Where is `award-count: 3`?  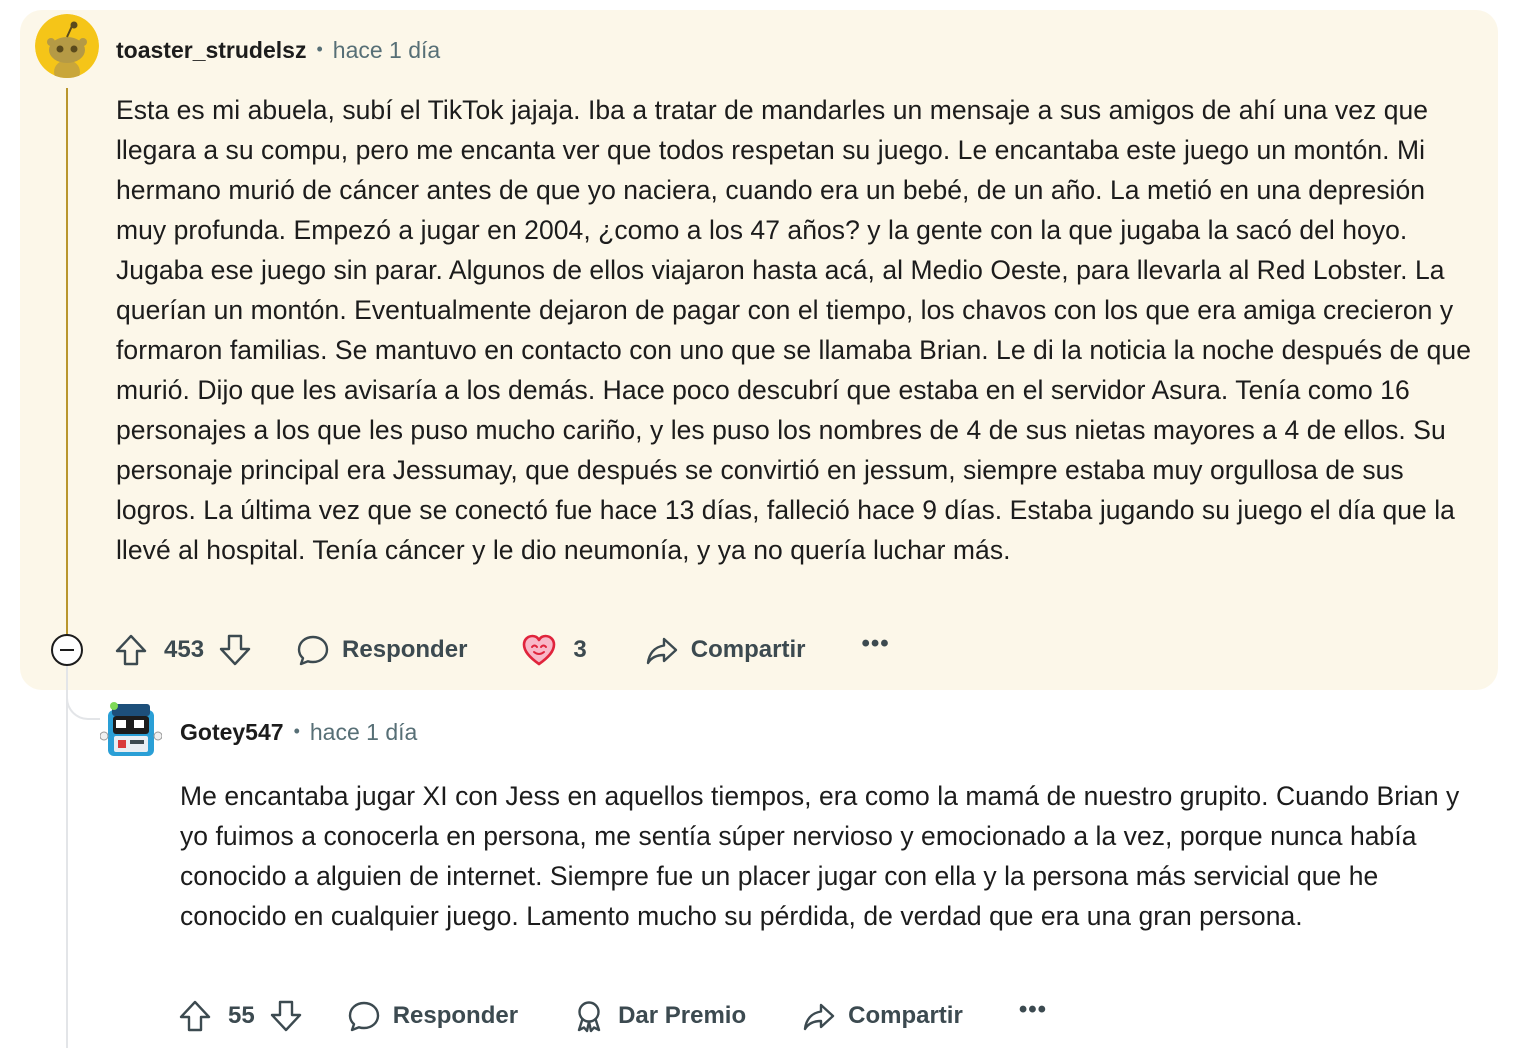 award-count: 3 is located at coordinates (580, 649).